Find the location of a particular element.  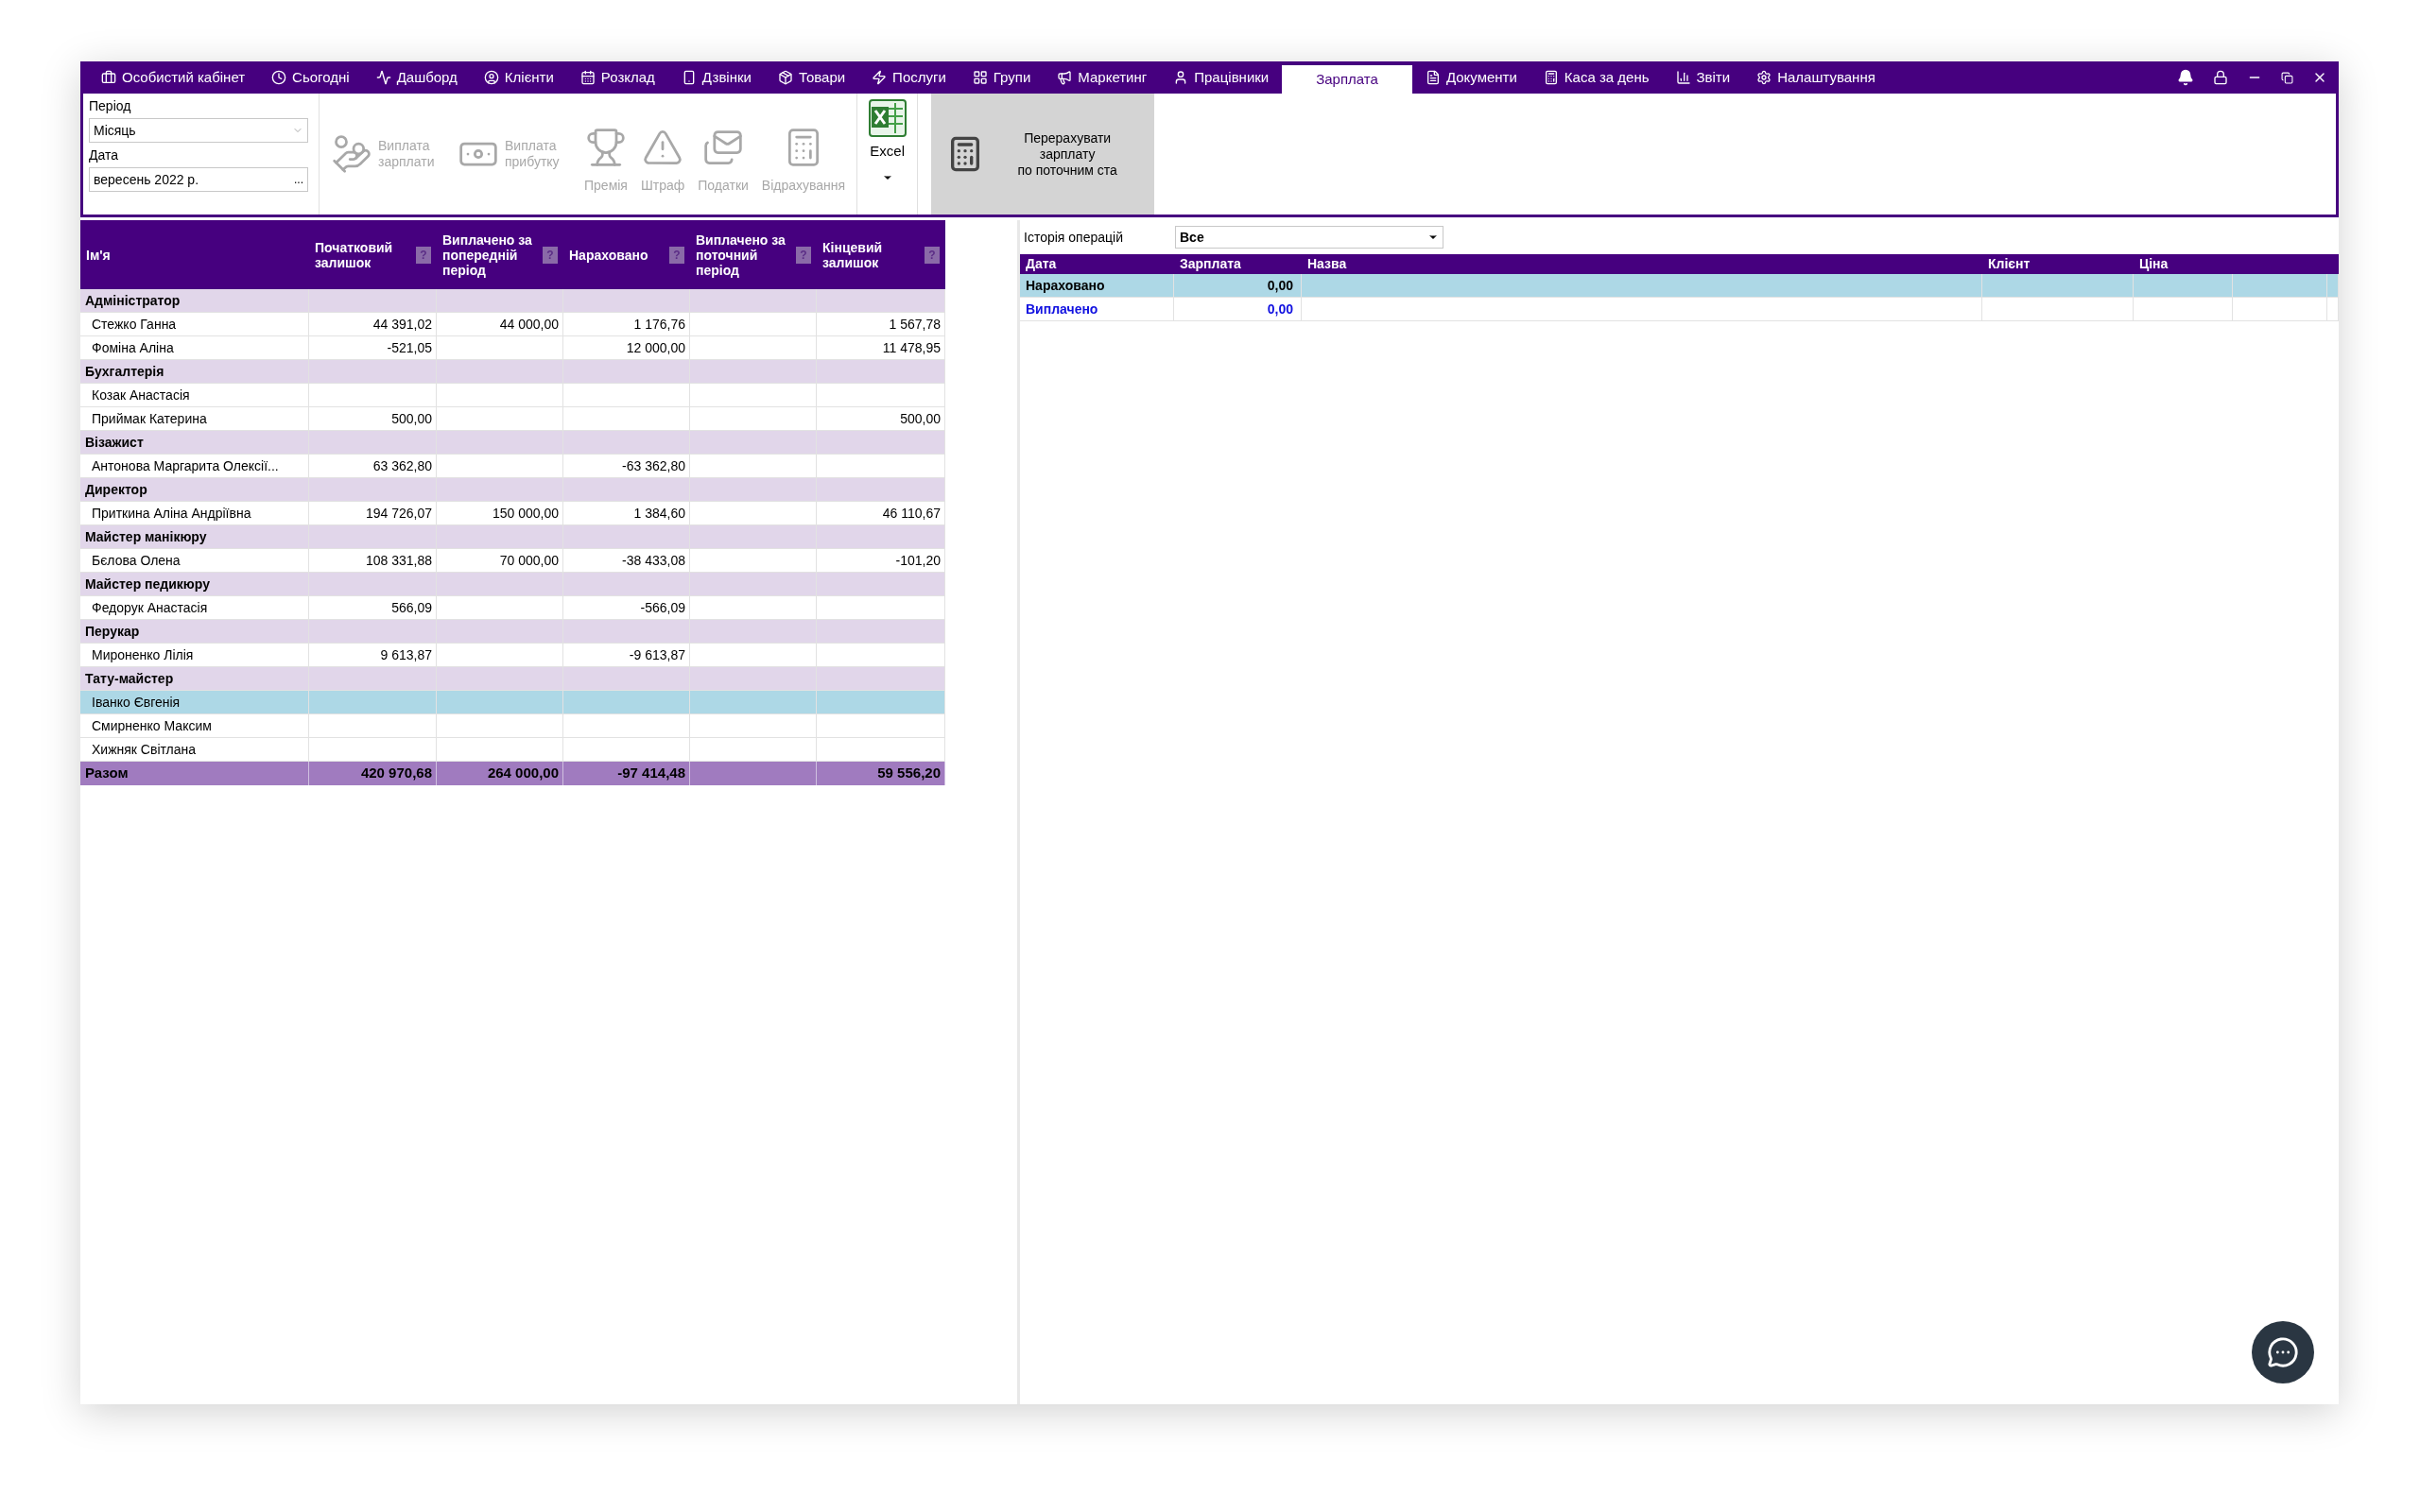

group-row: Тату-майстер is located at coordinates (512, 679).